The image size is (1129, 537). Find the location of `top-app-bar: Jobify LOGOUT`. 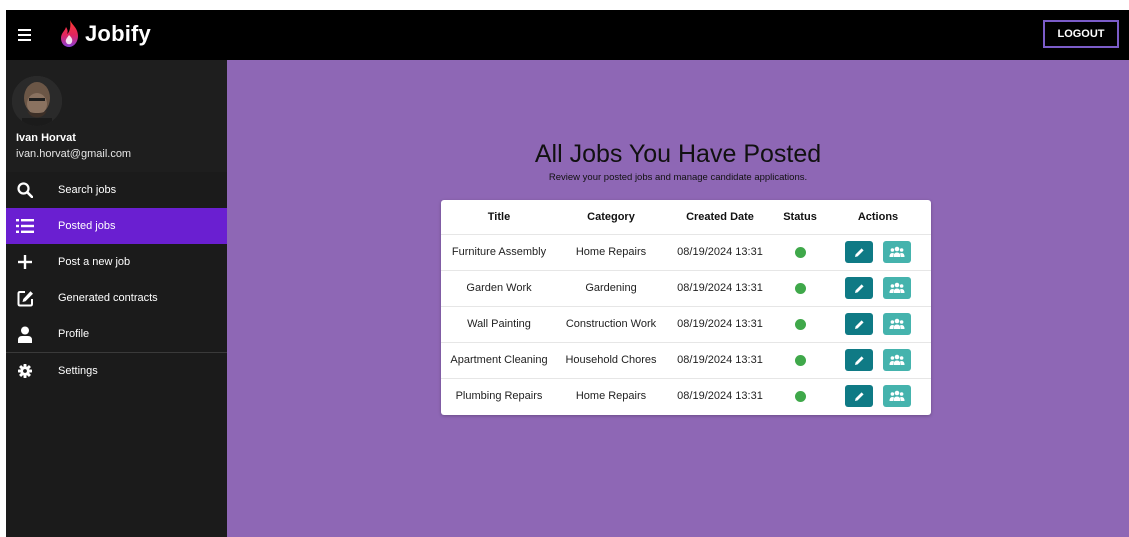

top-app-bar: Jobify LOGOUT is located at coordinates (567, 35).